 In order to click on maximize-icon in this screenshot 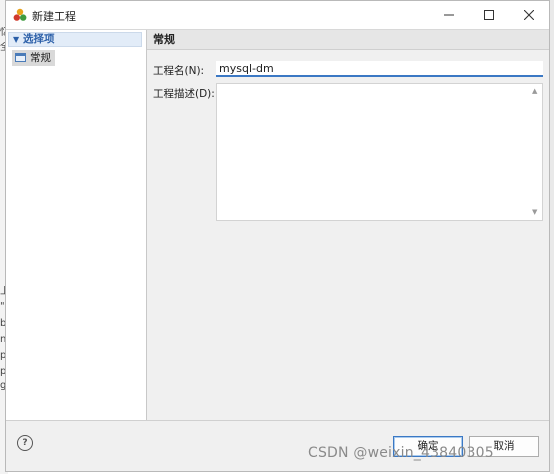, I will do `click(489, 15)`.